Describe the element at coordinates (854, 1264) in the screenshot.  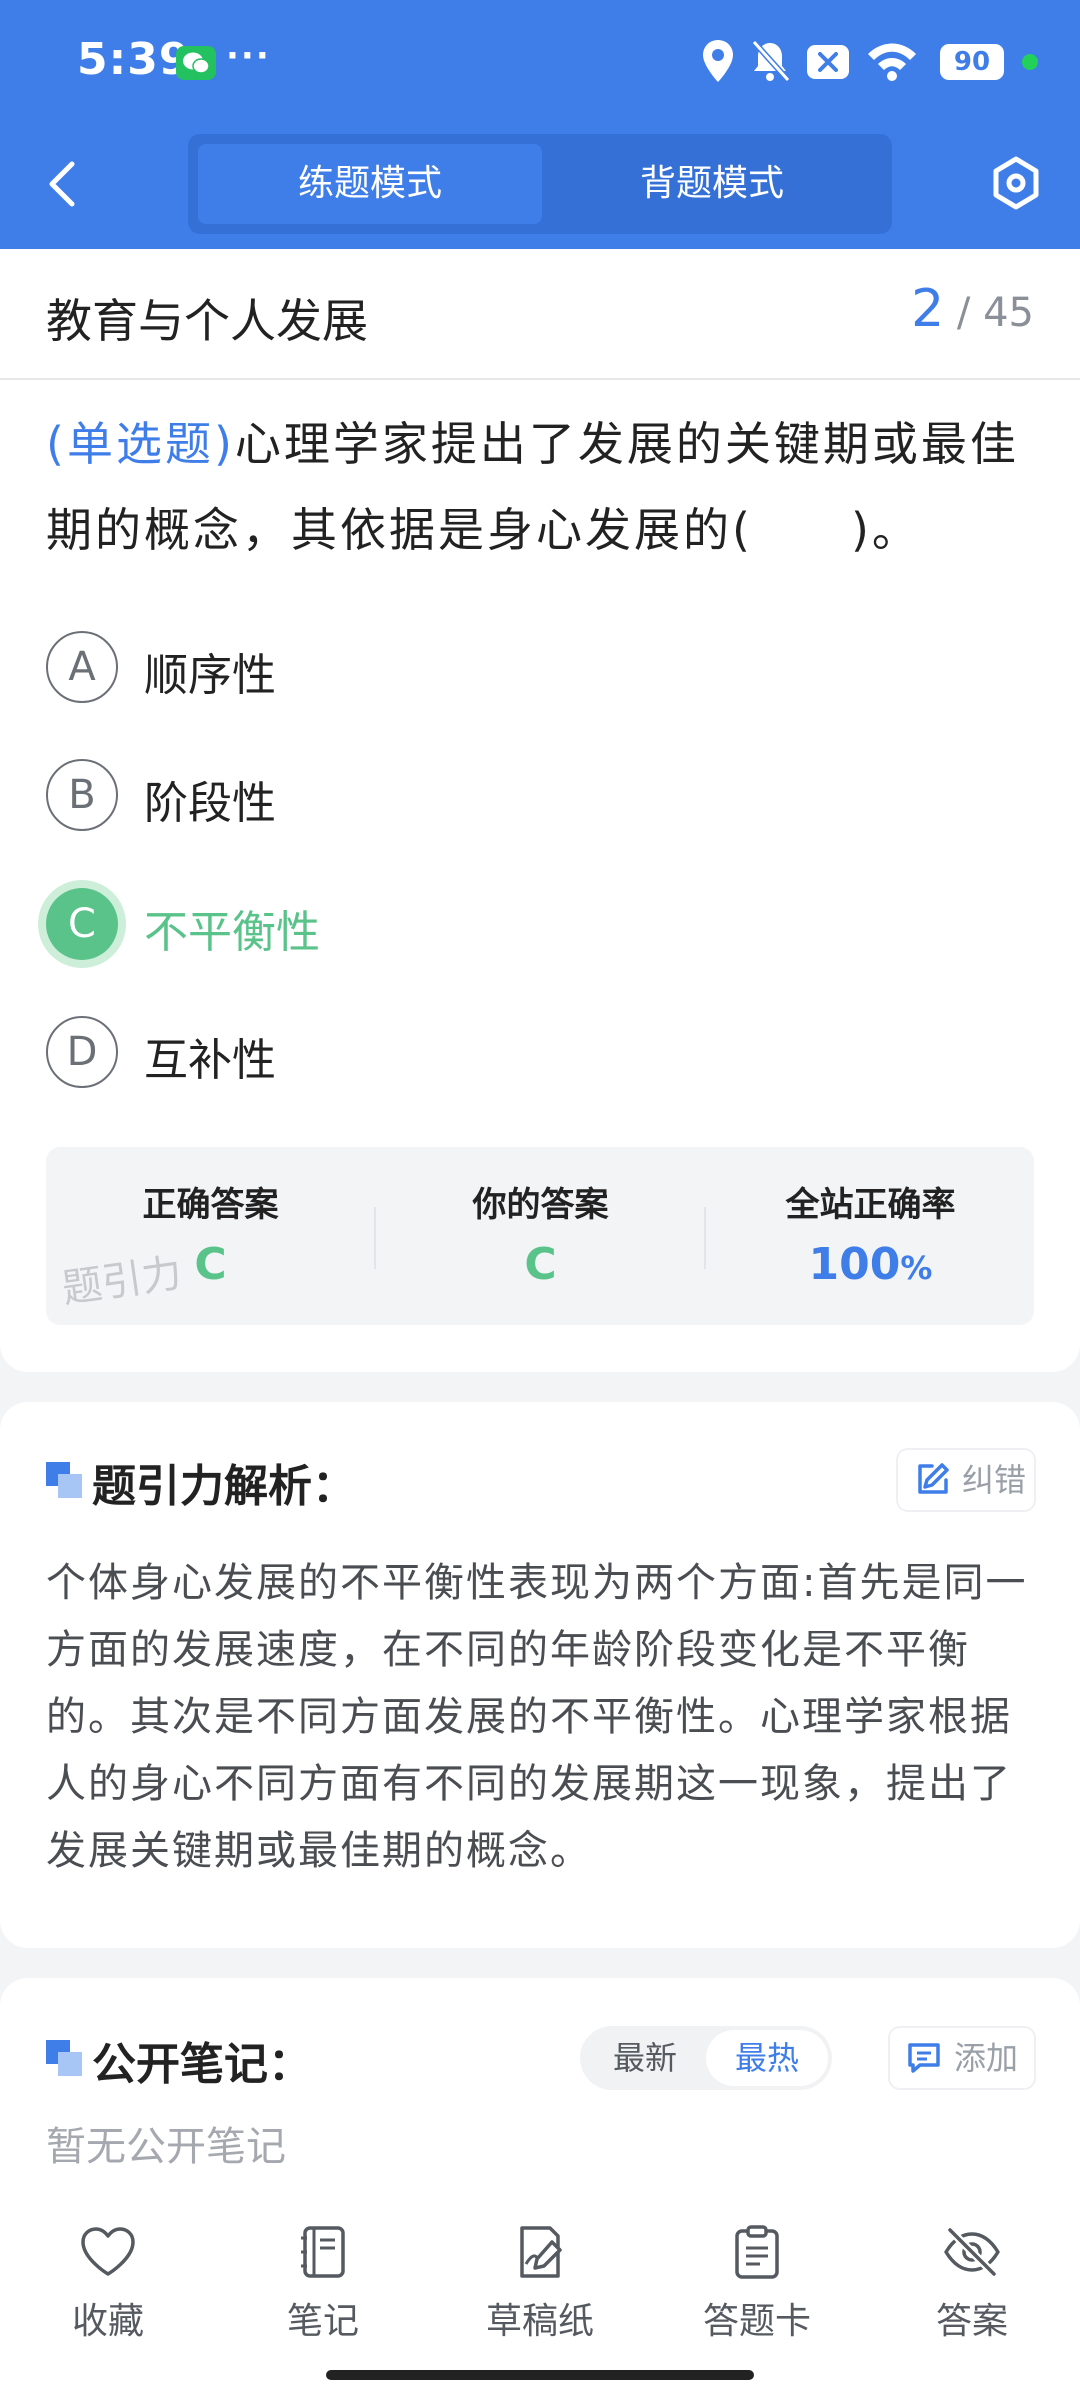
I see `accuracy-number: 100` at that location.